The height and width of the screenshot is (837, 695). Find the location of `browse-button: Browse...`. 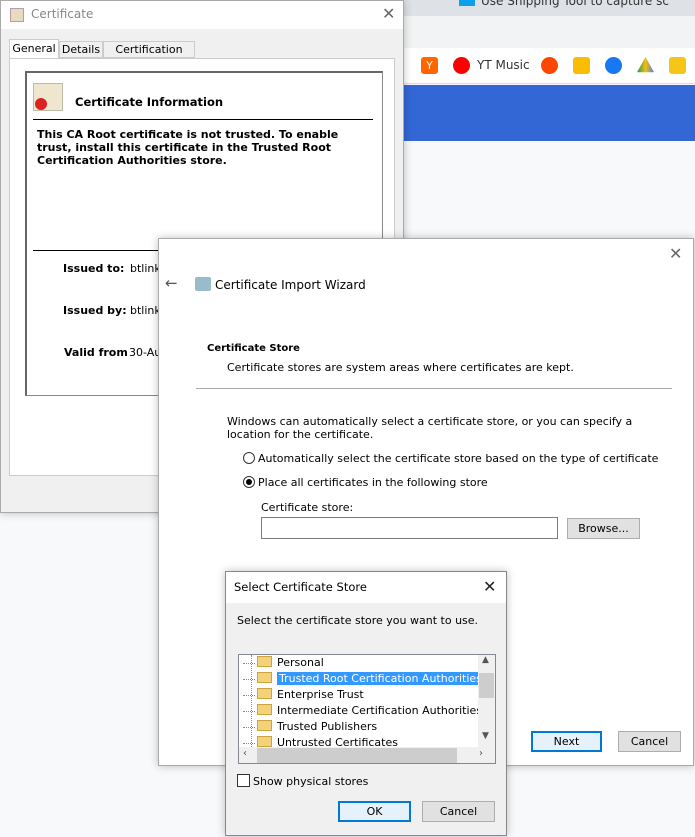

browse-button: Browse... is located at coordinates (603, 528).